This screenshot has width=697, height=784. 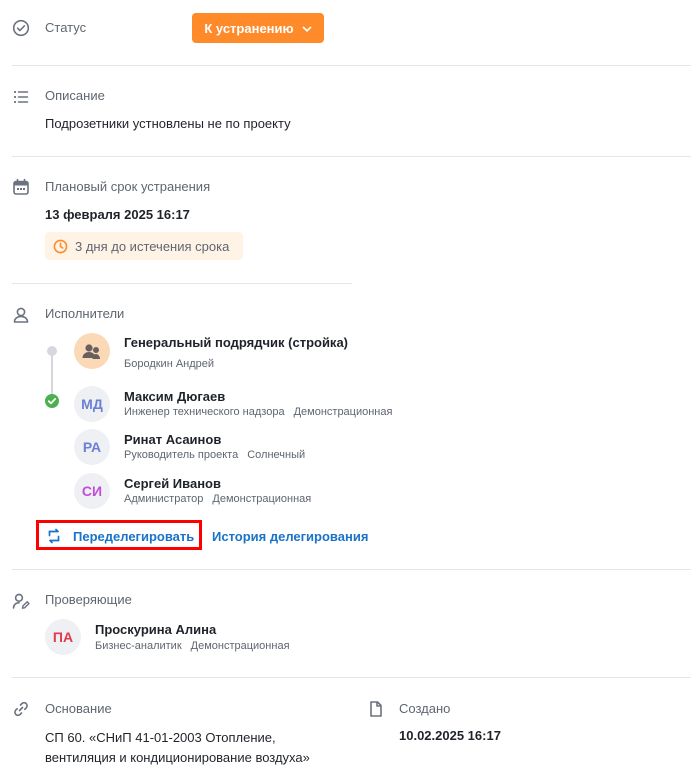 What do you see at coordinates (450, 735) in the screenshot?
I see `created-value: 10.02.2025 16:17` at bounding box center [450, 735].